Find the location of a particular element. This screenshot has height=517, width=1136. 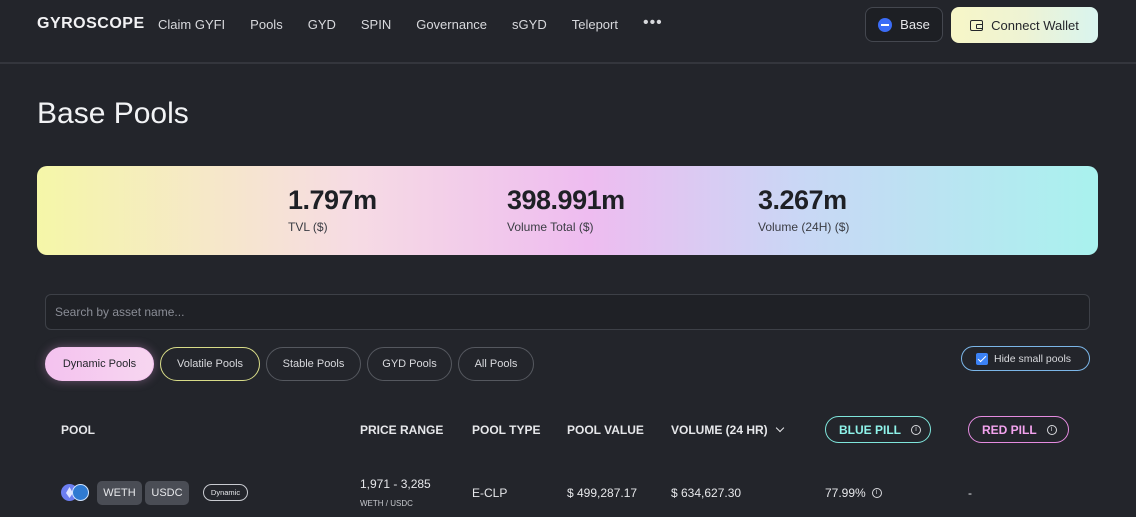

nav-claim-gyfi: Claim GYFI is located at coordinates (191, 26).